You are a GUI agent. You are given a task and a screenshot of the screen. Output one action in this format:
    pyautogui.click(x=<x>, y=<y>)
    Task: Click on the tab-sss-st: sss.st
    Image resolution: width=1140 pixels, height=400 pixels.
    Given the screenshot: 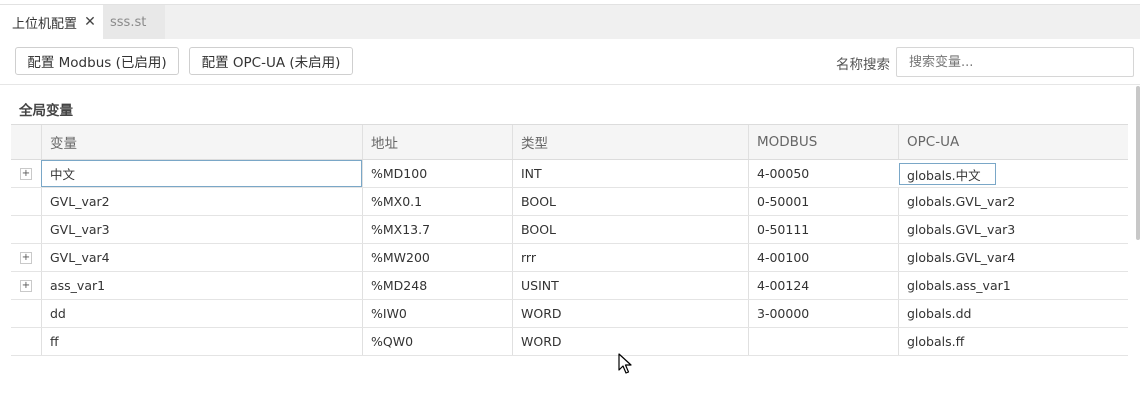 What is the action you would take?
    pyautogui.click(x=134, y=22)
    